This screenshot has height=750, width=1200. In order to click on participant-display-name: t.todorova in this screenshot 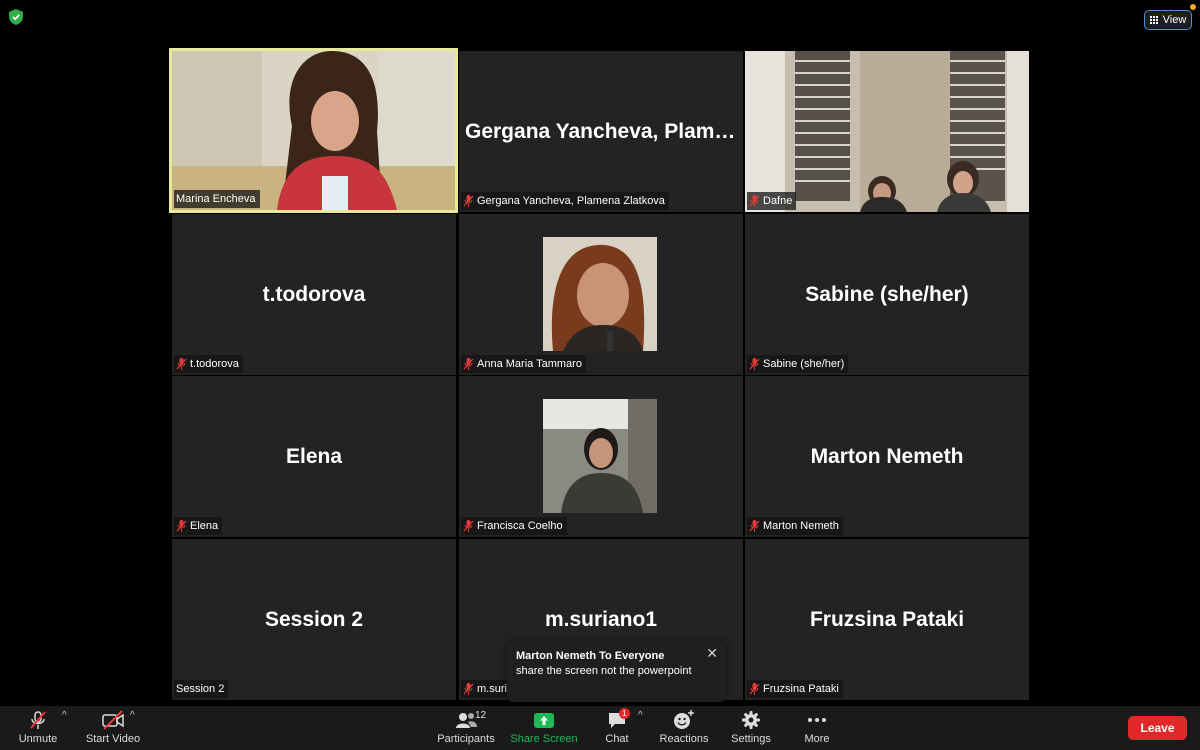, I will do `click(314, 294)`.